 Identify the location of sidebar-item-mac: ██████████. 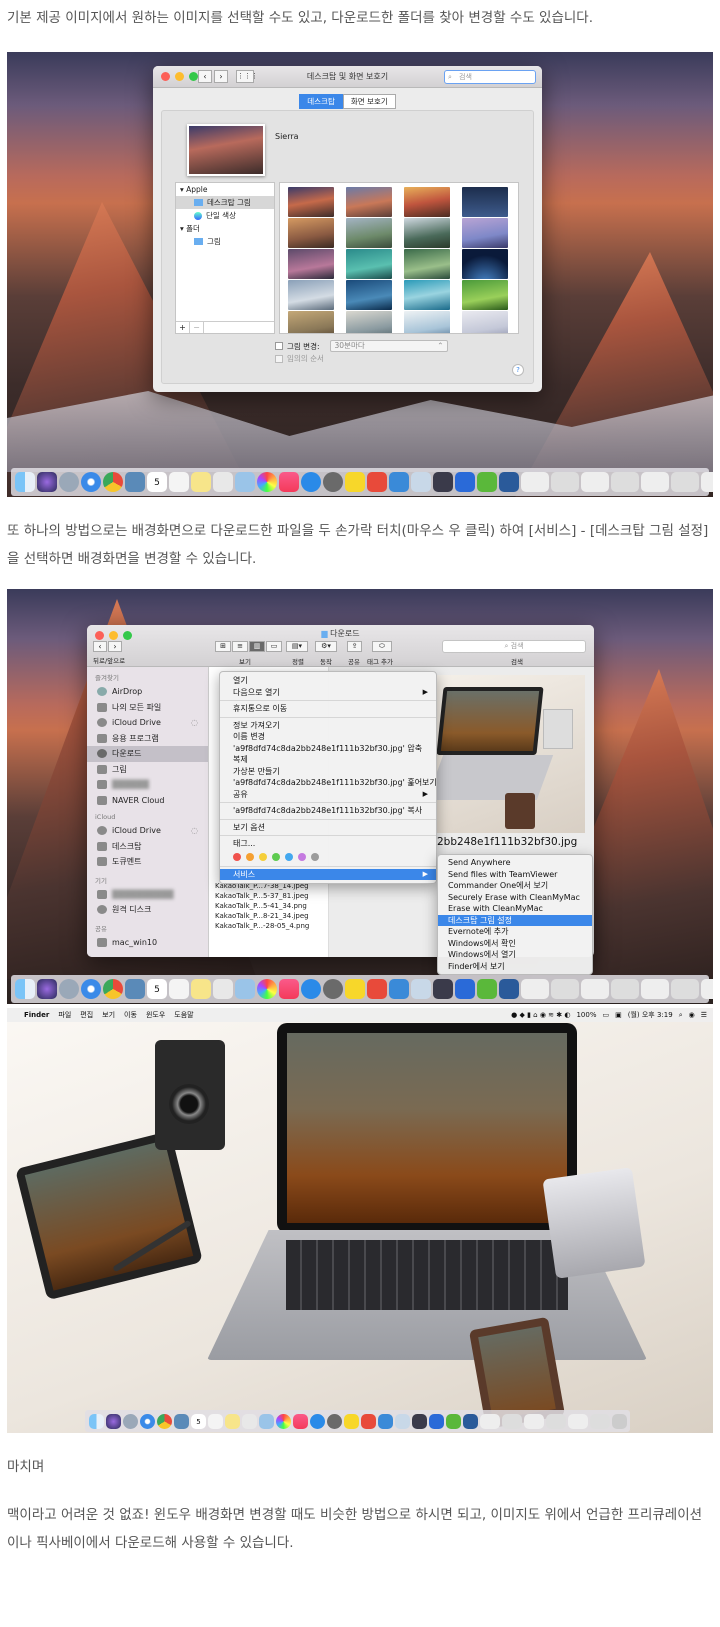
(147, 895).